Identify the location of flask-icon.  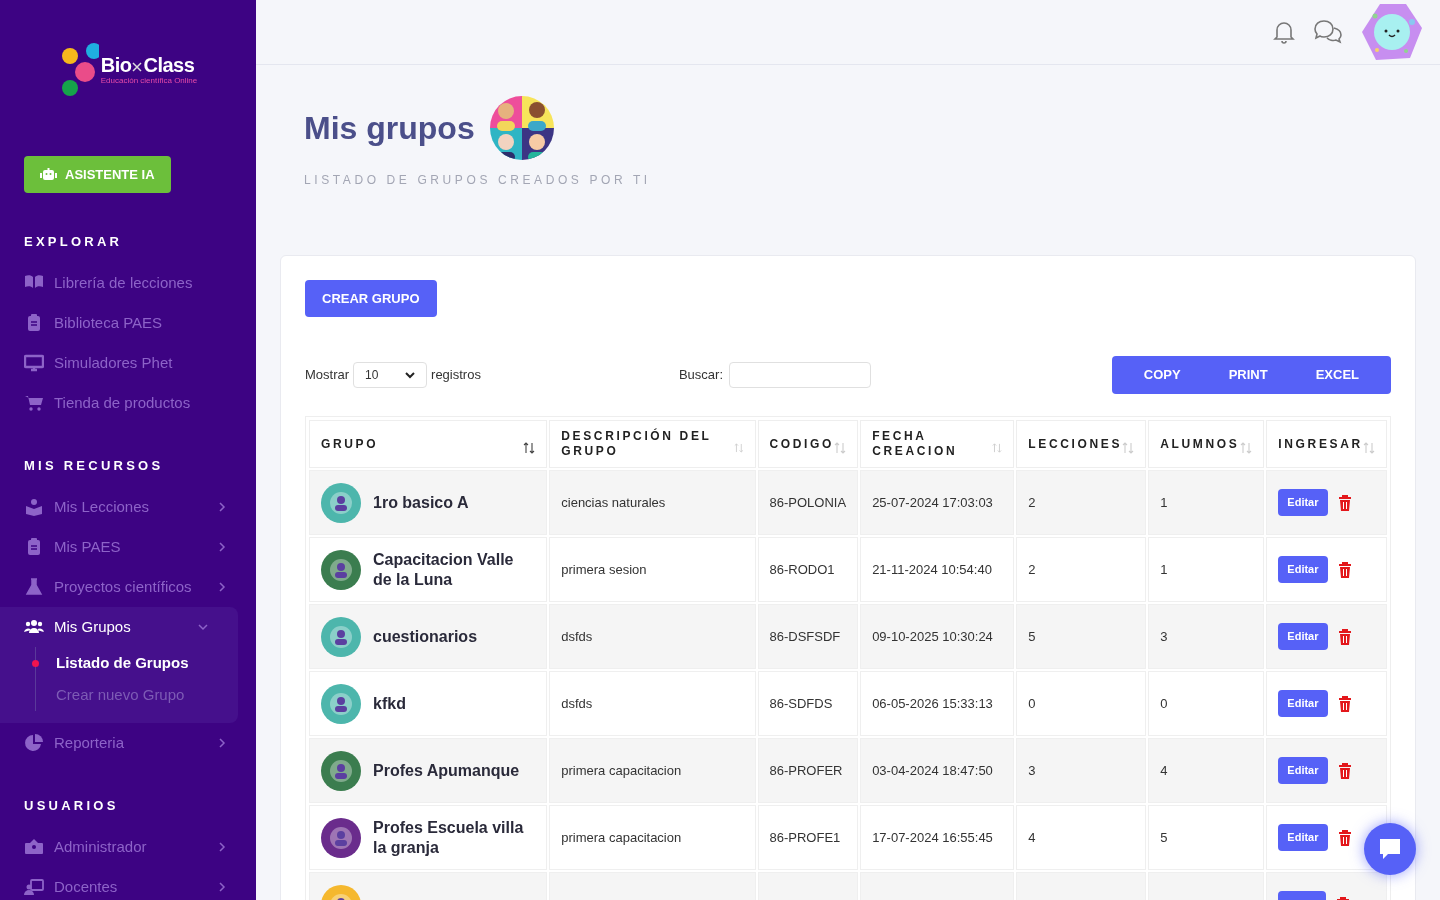
(34, 587).